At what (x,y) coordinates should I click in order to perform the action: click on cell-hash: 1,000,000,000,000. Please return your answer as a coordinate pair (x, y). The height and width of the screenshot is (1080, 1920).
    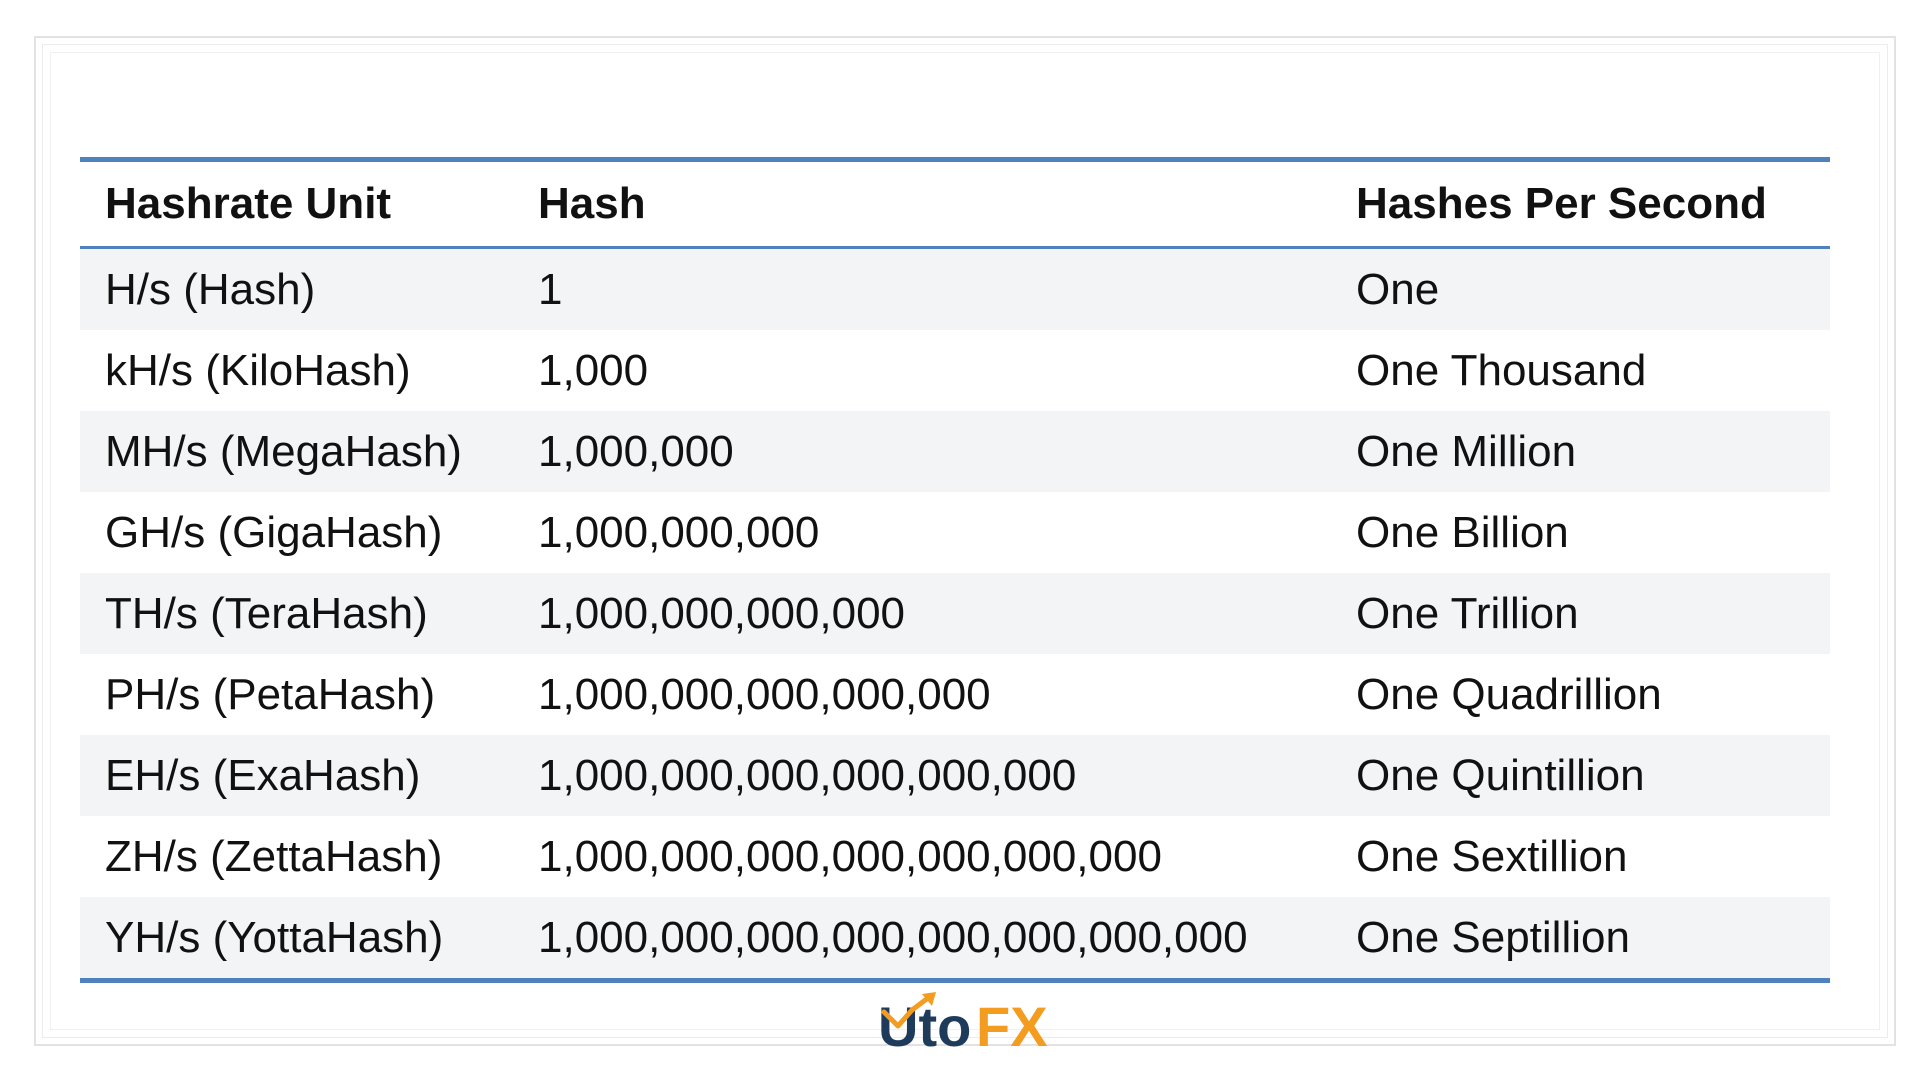
    Looking at the image, I should click on (722, 613).